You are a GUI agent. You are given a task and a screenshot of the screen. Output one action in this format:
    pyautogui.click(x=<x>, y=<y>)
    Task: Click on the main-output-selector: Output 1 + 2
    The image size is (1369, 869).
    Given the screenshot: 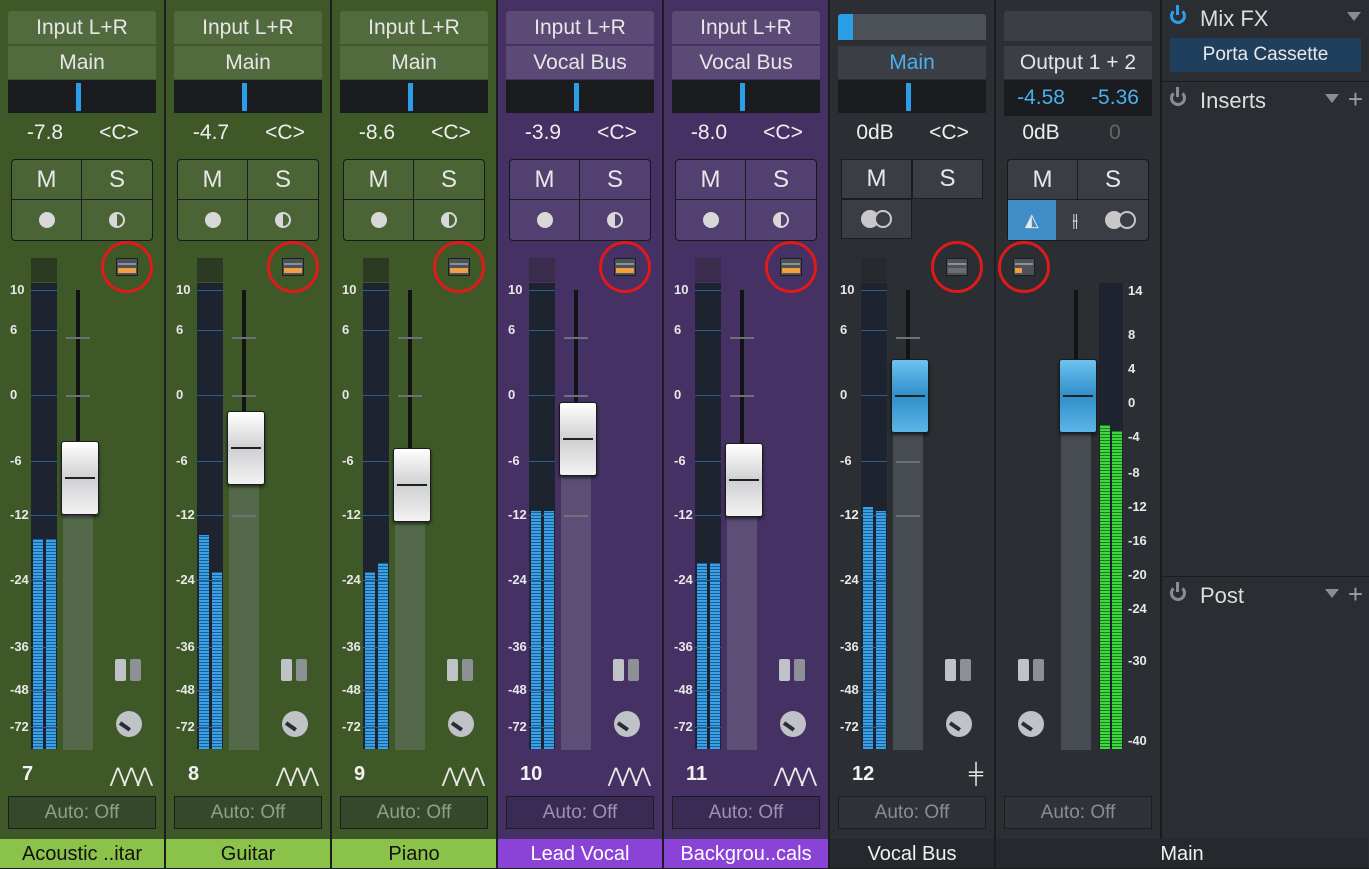 What is the action you would take?
    pyautogui.click(x=1078, y=62)
    